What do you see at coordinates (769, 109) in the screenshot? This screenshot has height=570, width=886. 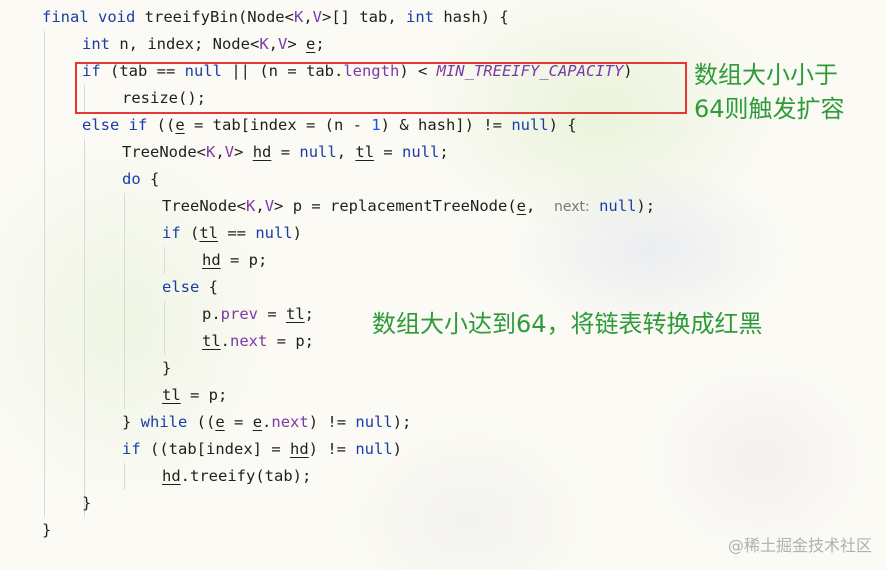 I see `capacity-note-line2: 64则触发扩容` at bounding box center [769, 109].